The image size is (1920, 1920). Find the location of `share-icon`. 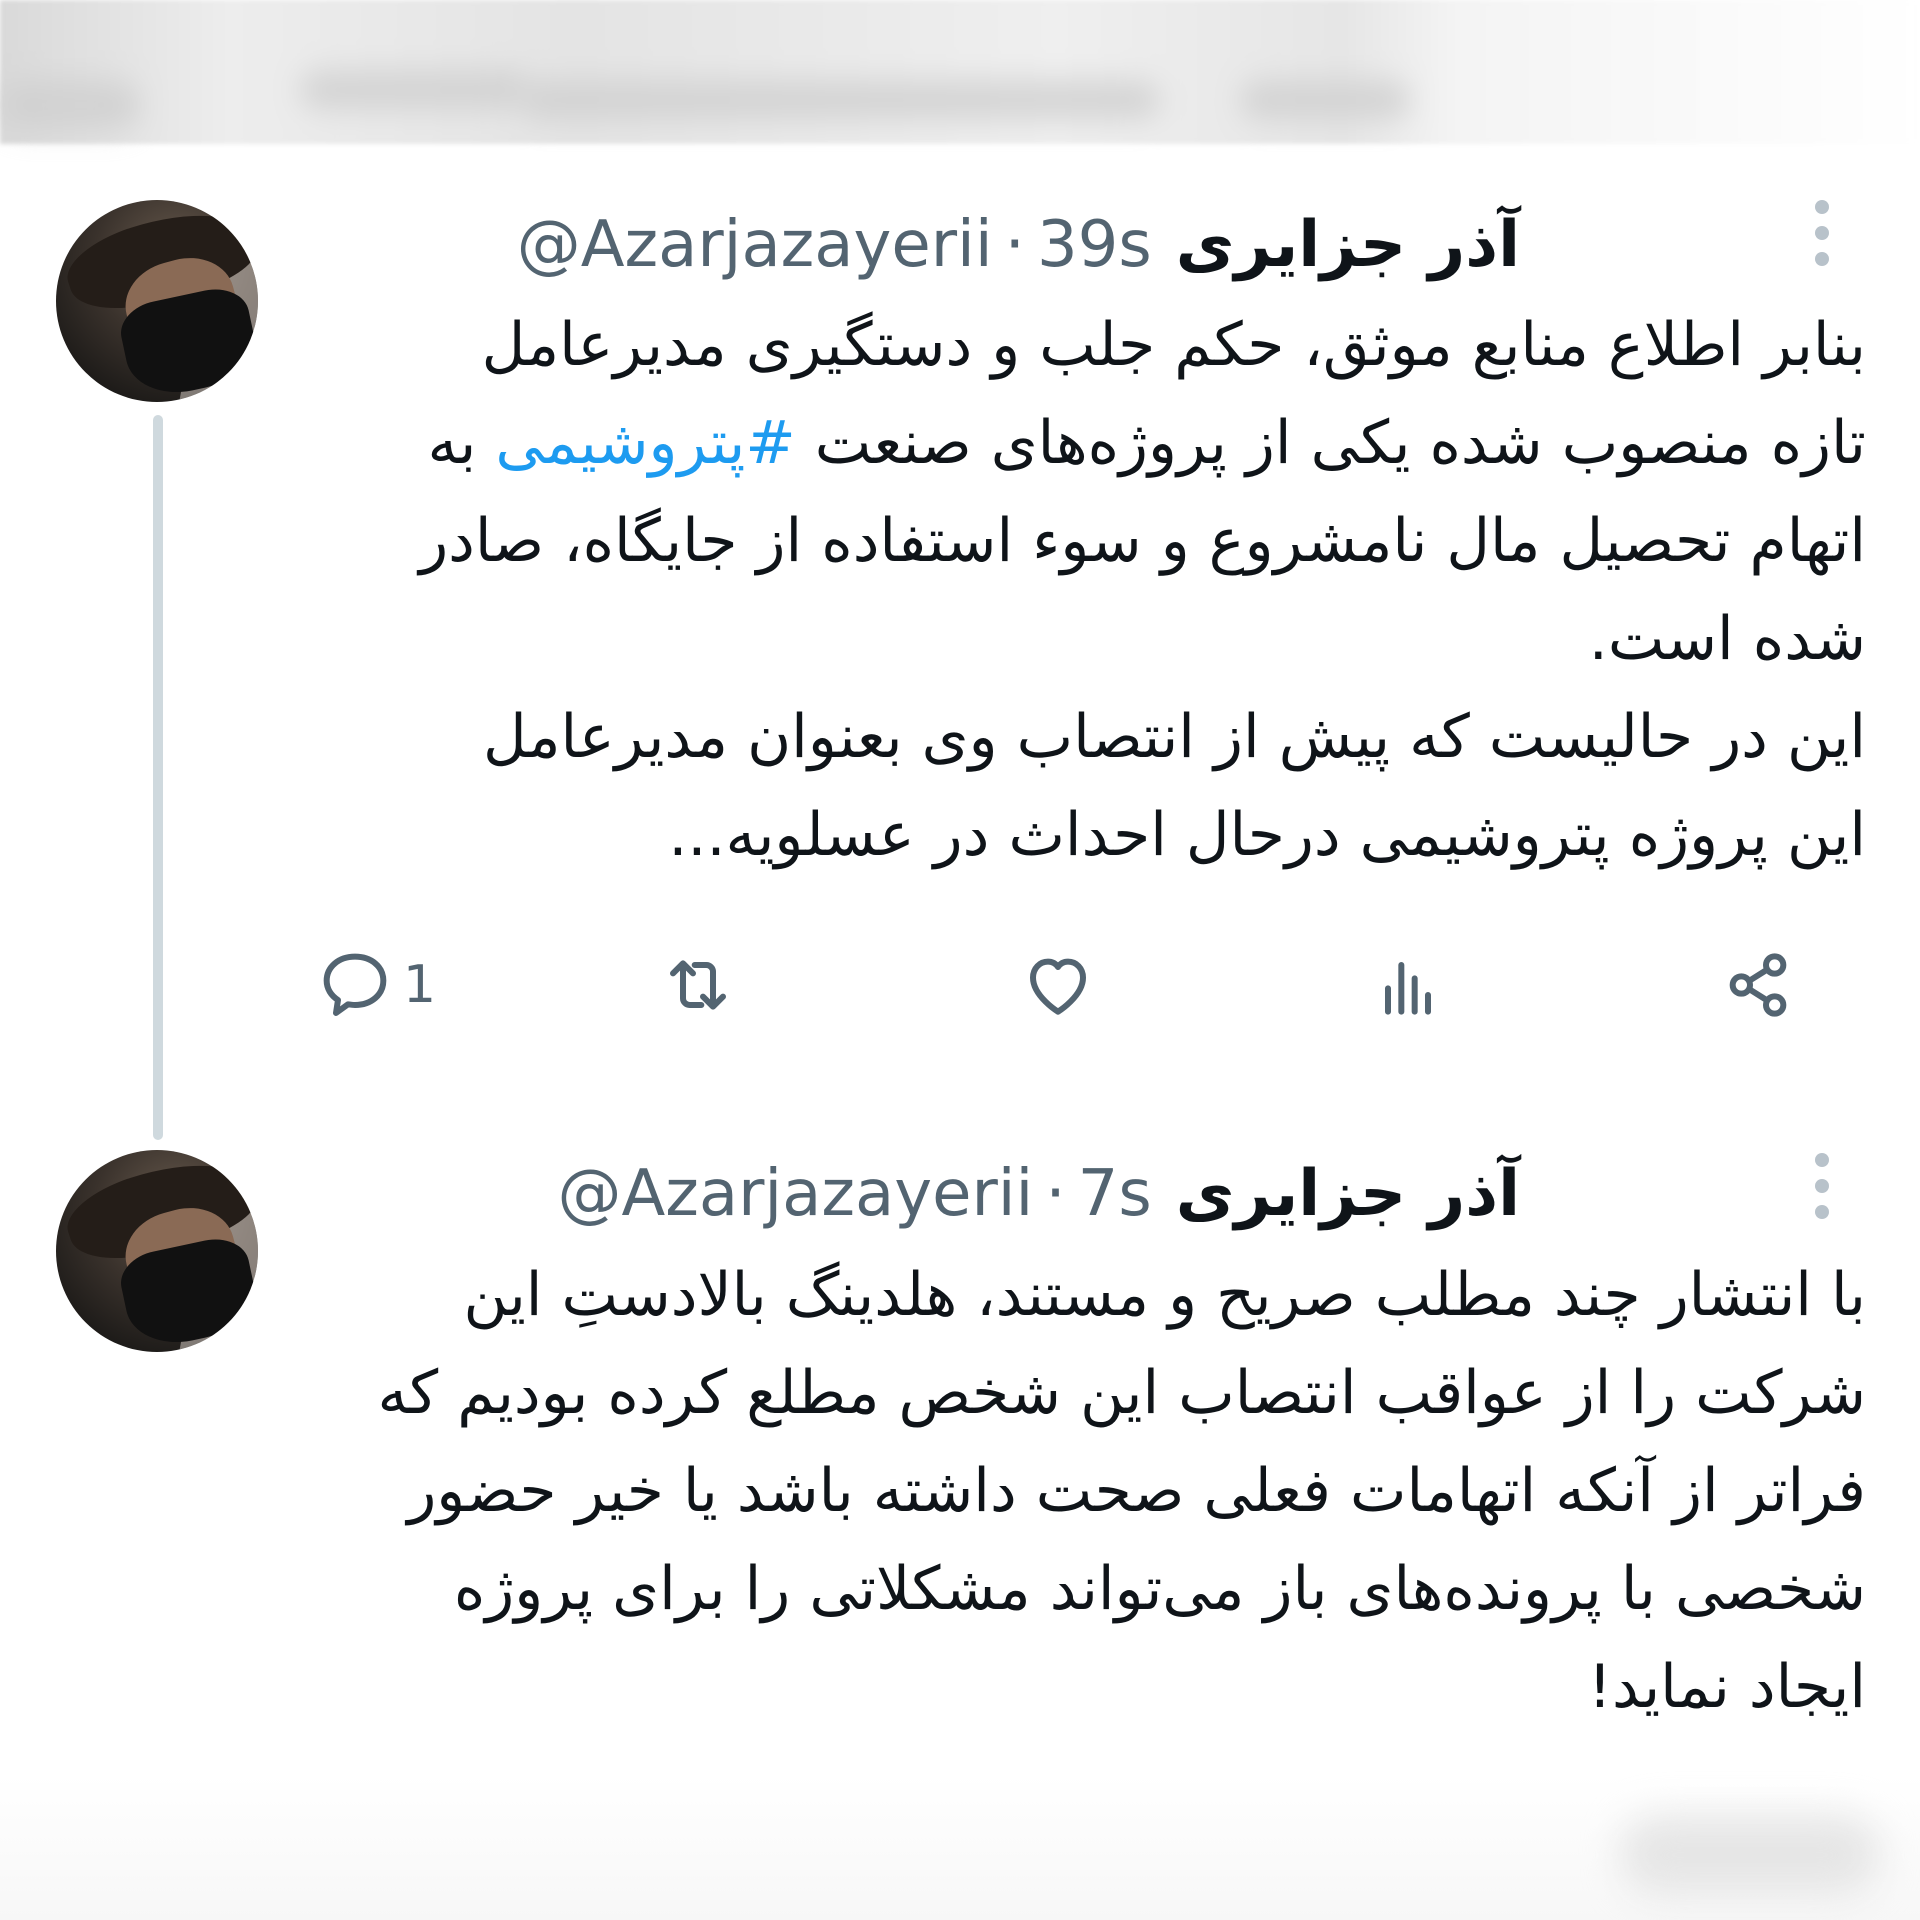

share-icon is located at coordinates (1758, 985).